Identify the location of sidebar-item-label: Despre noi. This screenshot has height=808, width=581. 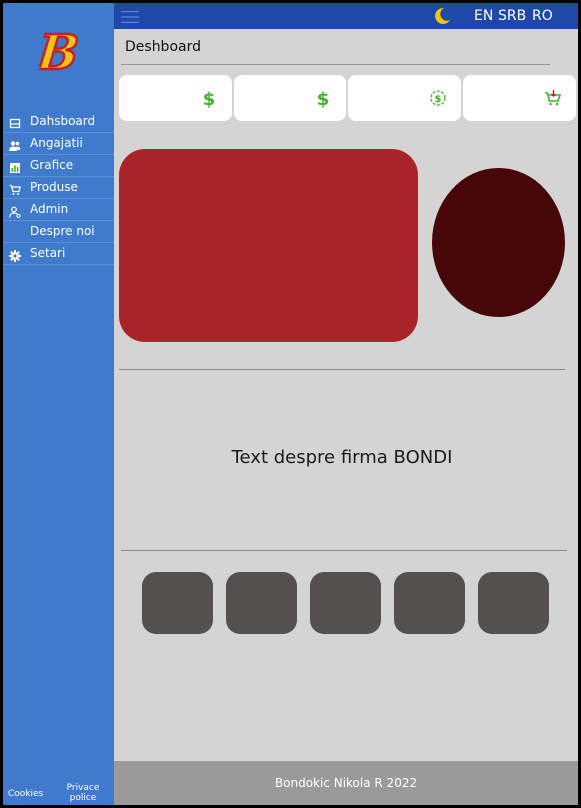
(62, 231).